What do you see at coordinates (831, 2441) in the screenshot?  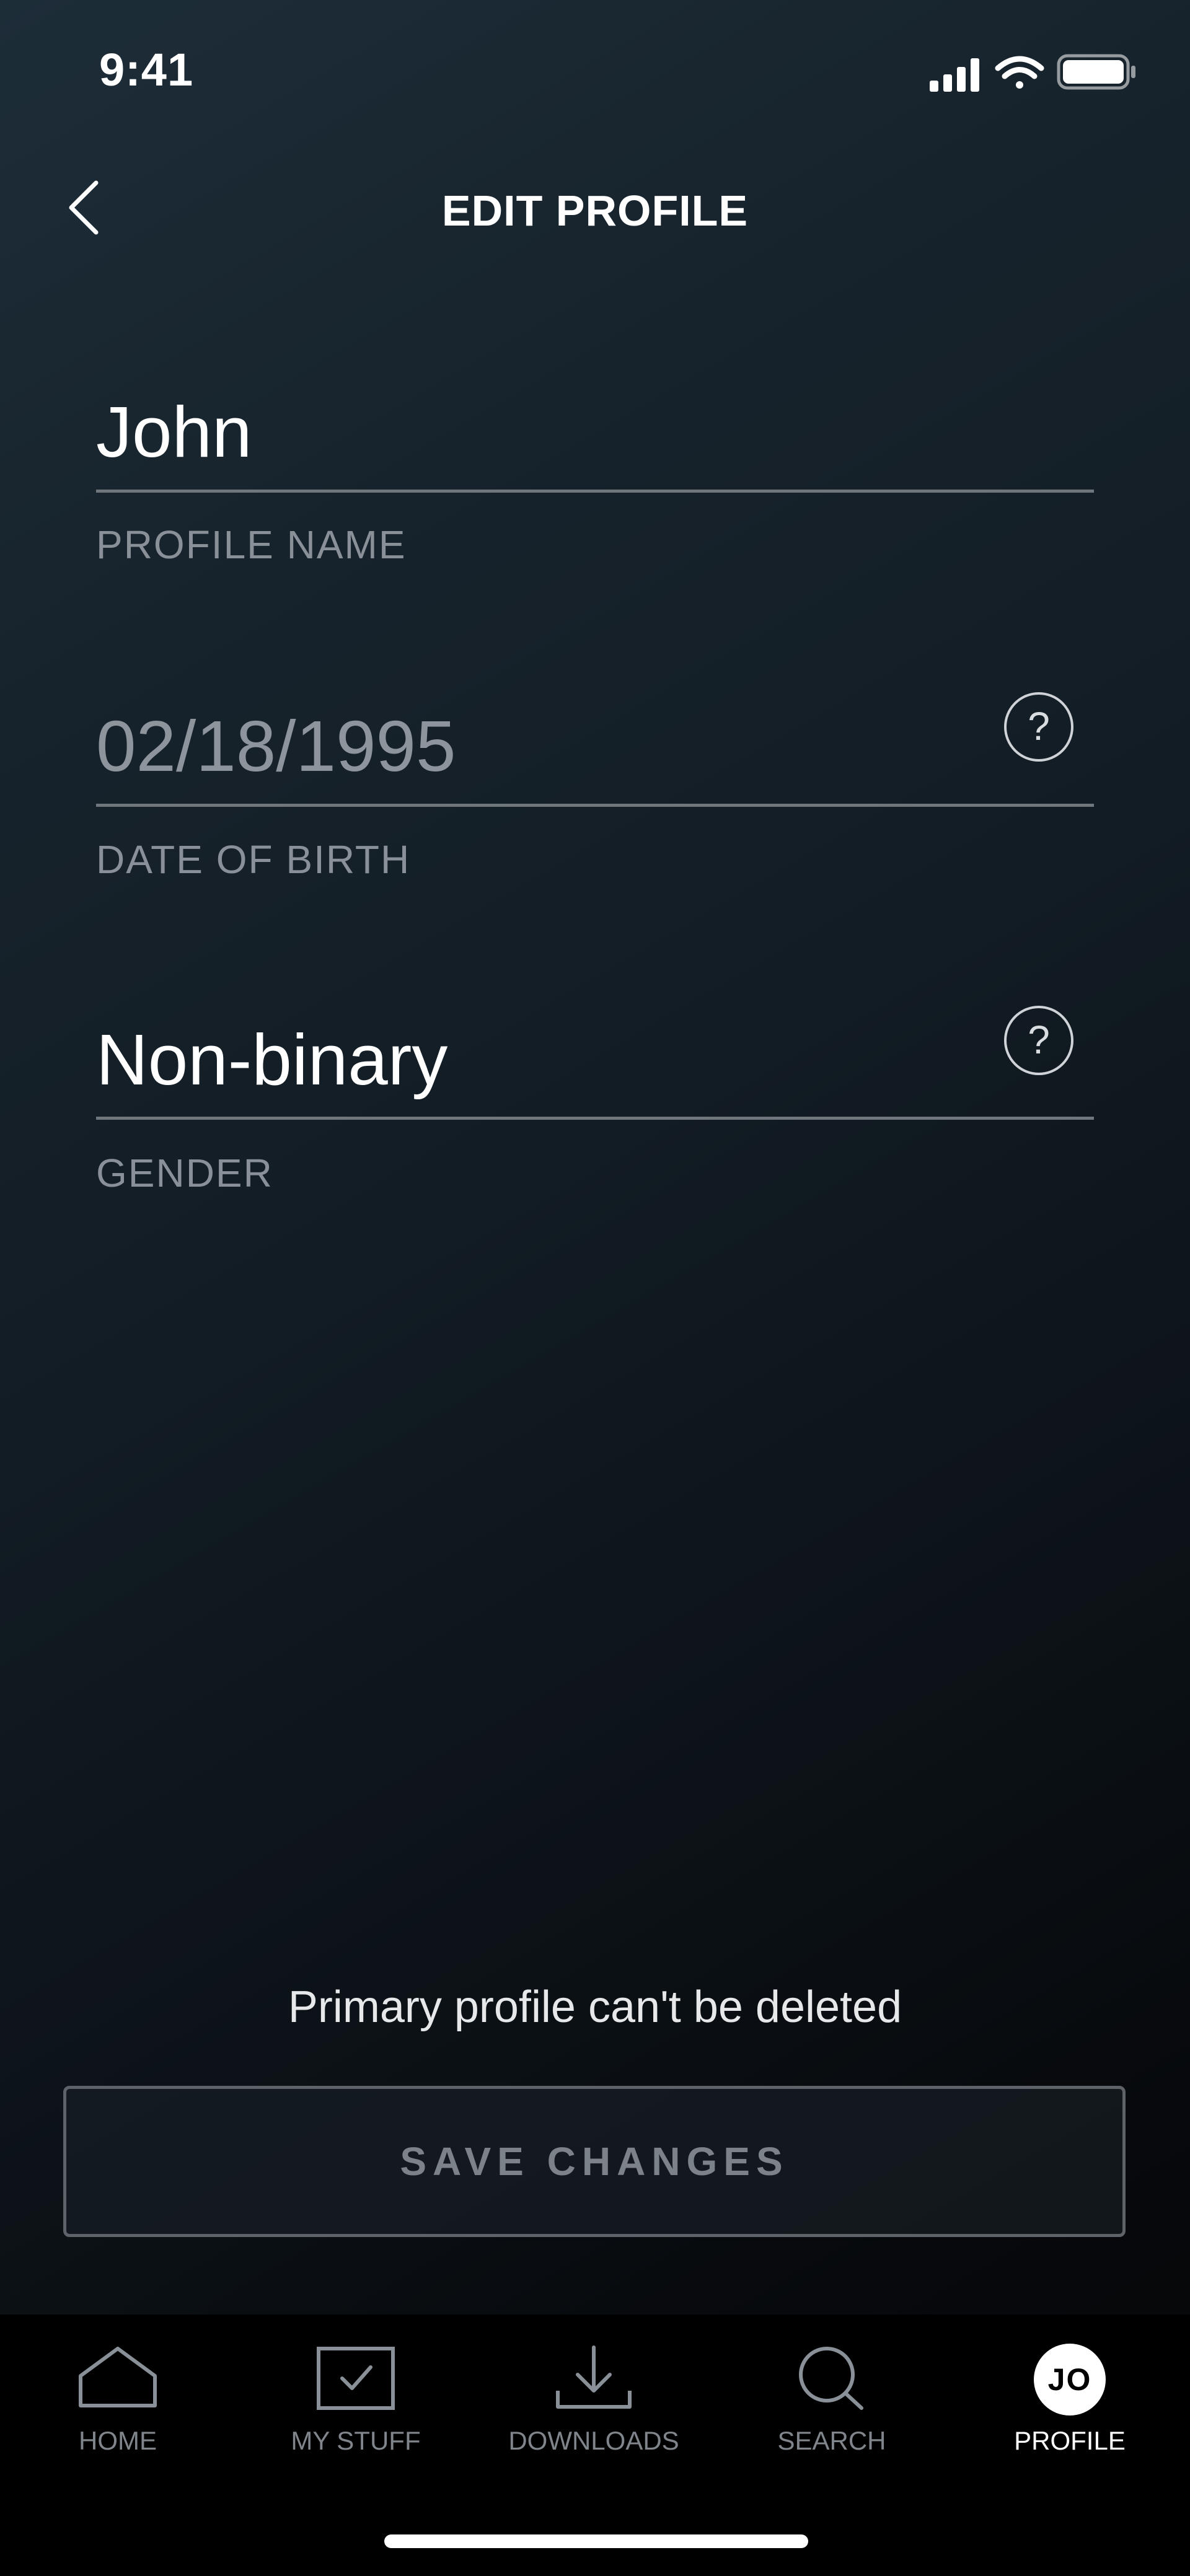 I see `nav-label-search: SEARCH` at bounding box center [831, 2441].